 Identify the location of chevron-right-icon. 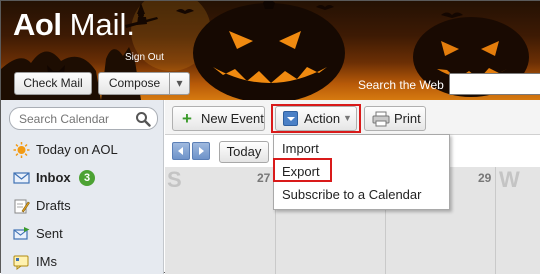
(201, 151).